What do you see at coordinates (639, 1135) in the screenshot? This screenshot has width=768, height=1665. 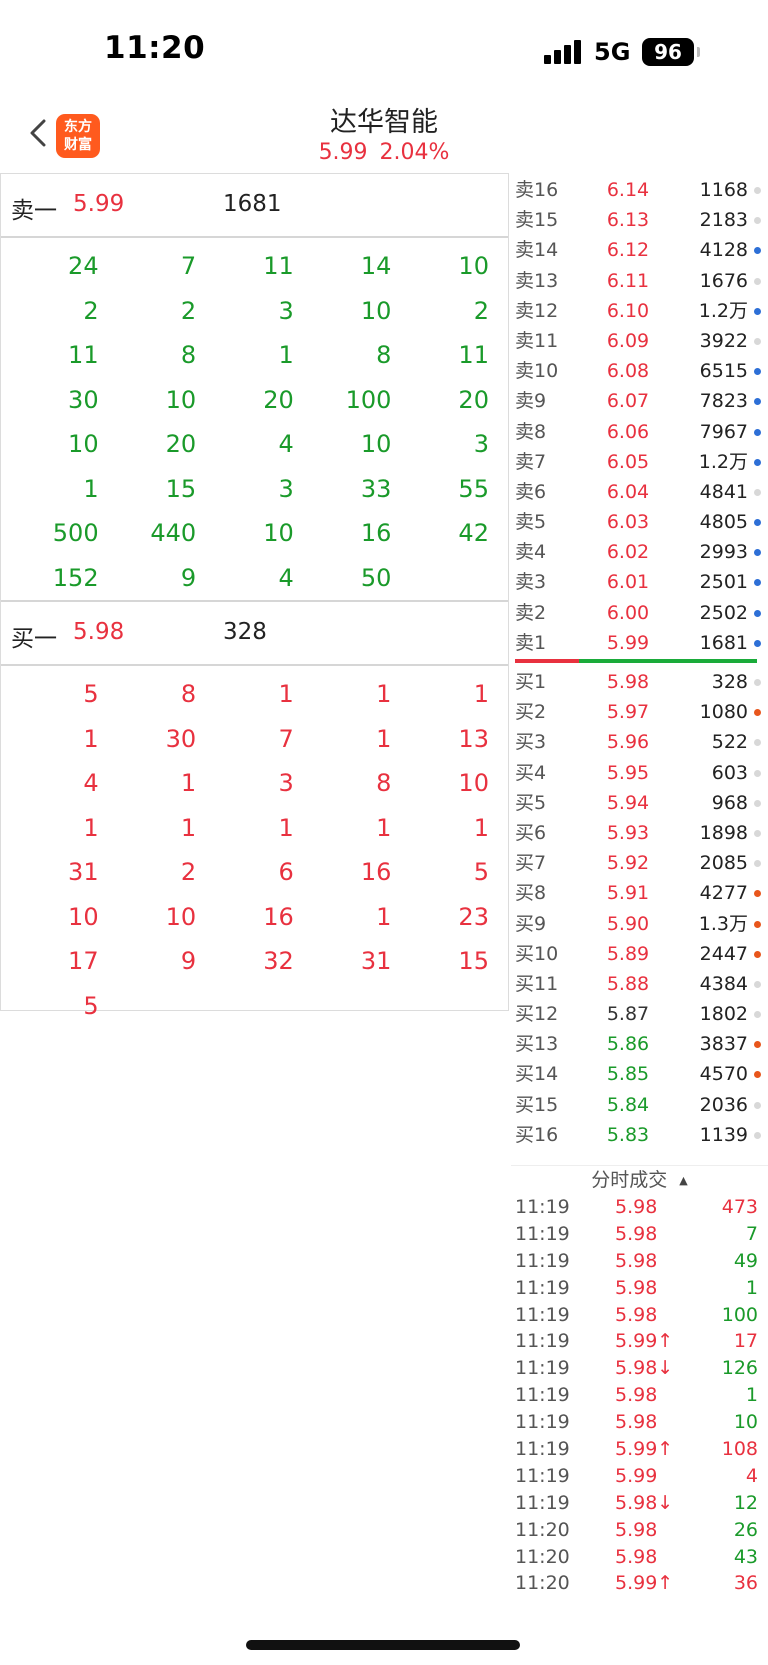 I see `bid-row: 买16 5.83 1139` at bounding box center [639, 1135].